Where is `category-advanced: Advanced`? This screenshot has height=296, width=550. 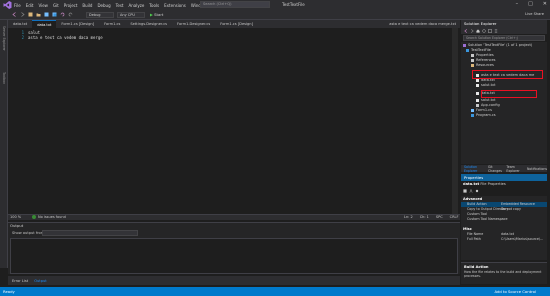
category-advanced: Advanced is located at coordinates (472, 199).